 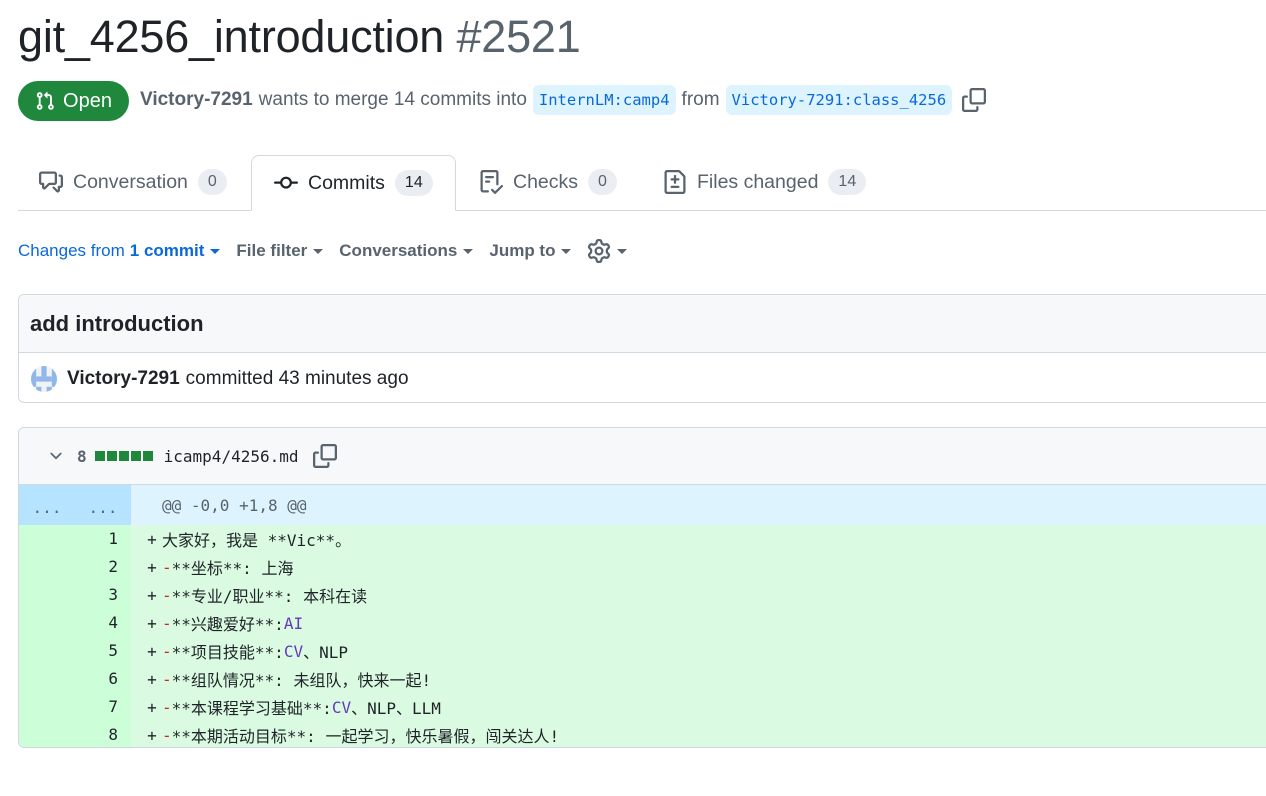 I want to click on new-line-number: 8, so click(x=102, y=734).